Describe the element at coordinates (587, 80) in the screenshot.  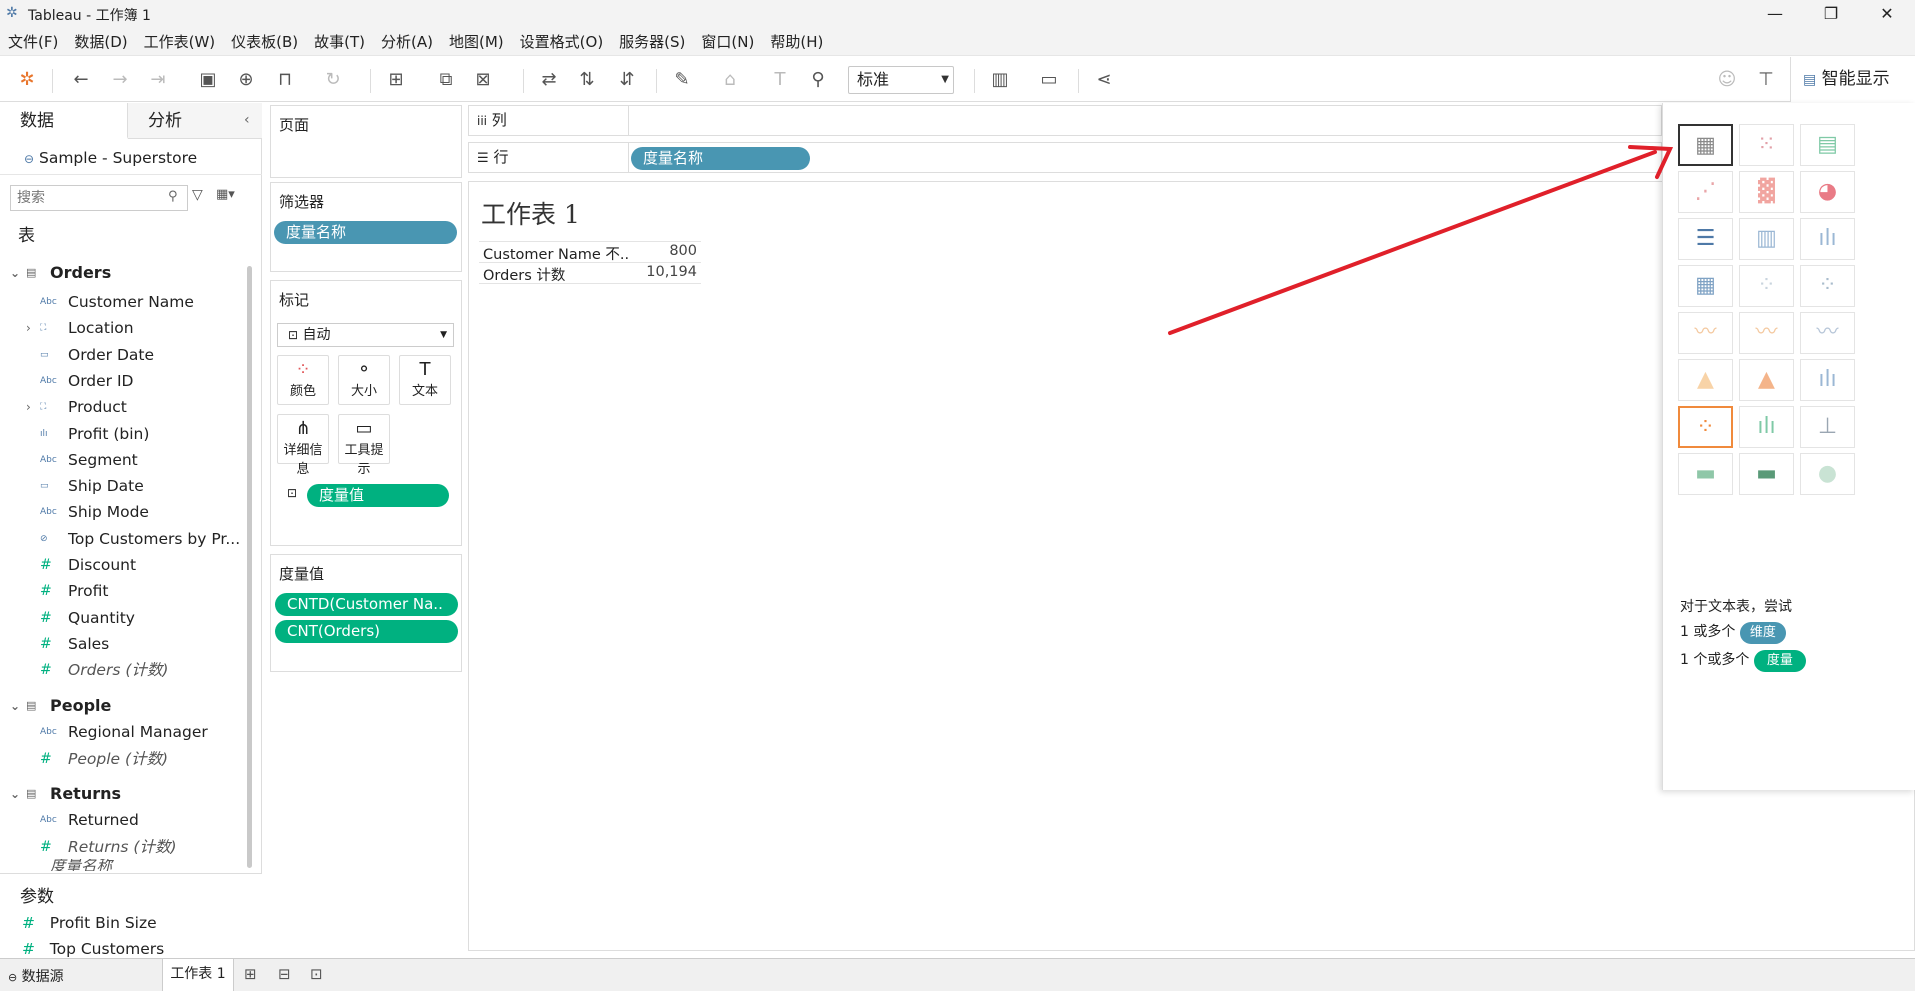
I see `sort-ascending-icon: ⇅` at that location.